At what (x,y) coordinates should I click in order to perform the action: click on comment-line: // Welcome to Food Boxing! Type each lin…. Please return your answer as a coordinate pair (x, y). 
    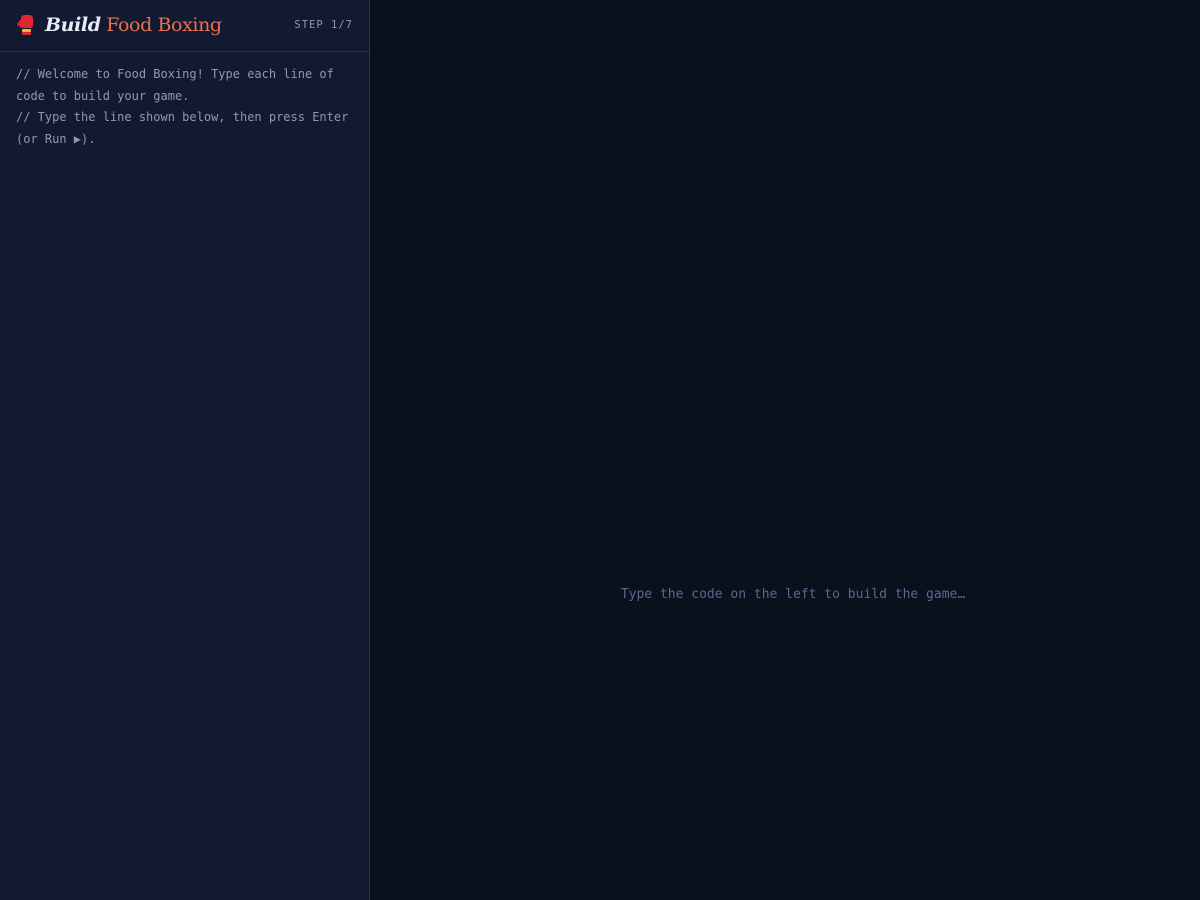
    Looking at the image, I should click on (175, 85).